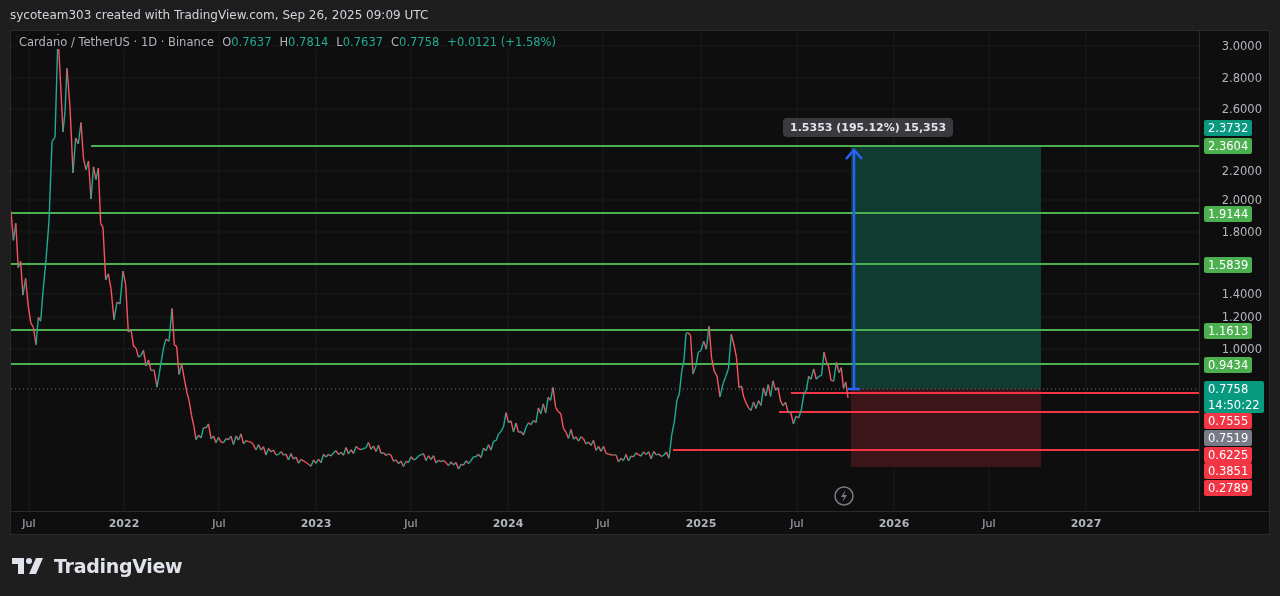  Describe the element at coordinates (1228, 128) in the screenshot. I see `price-label: 2.3732` at that location.